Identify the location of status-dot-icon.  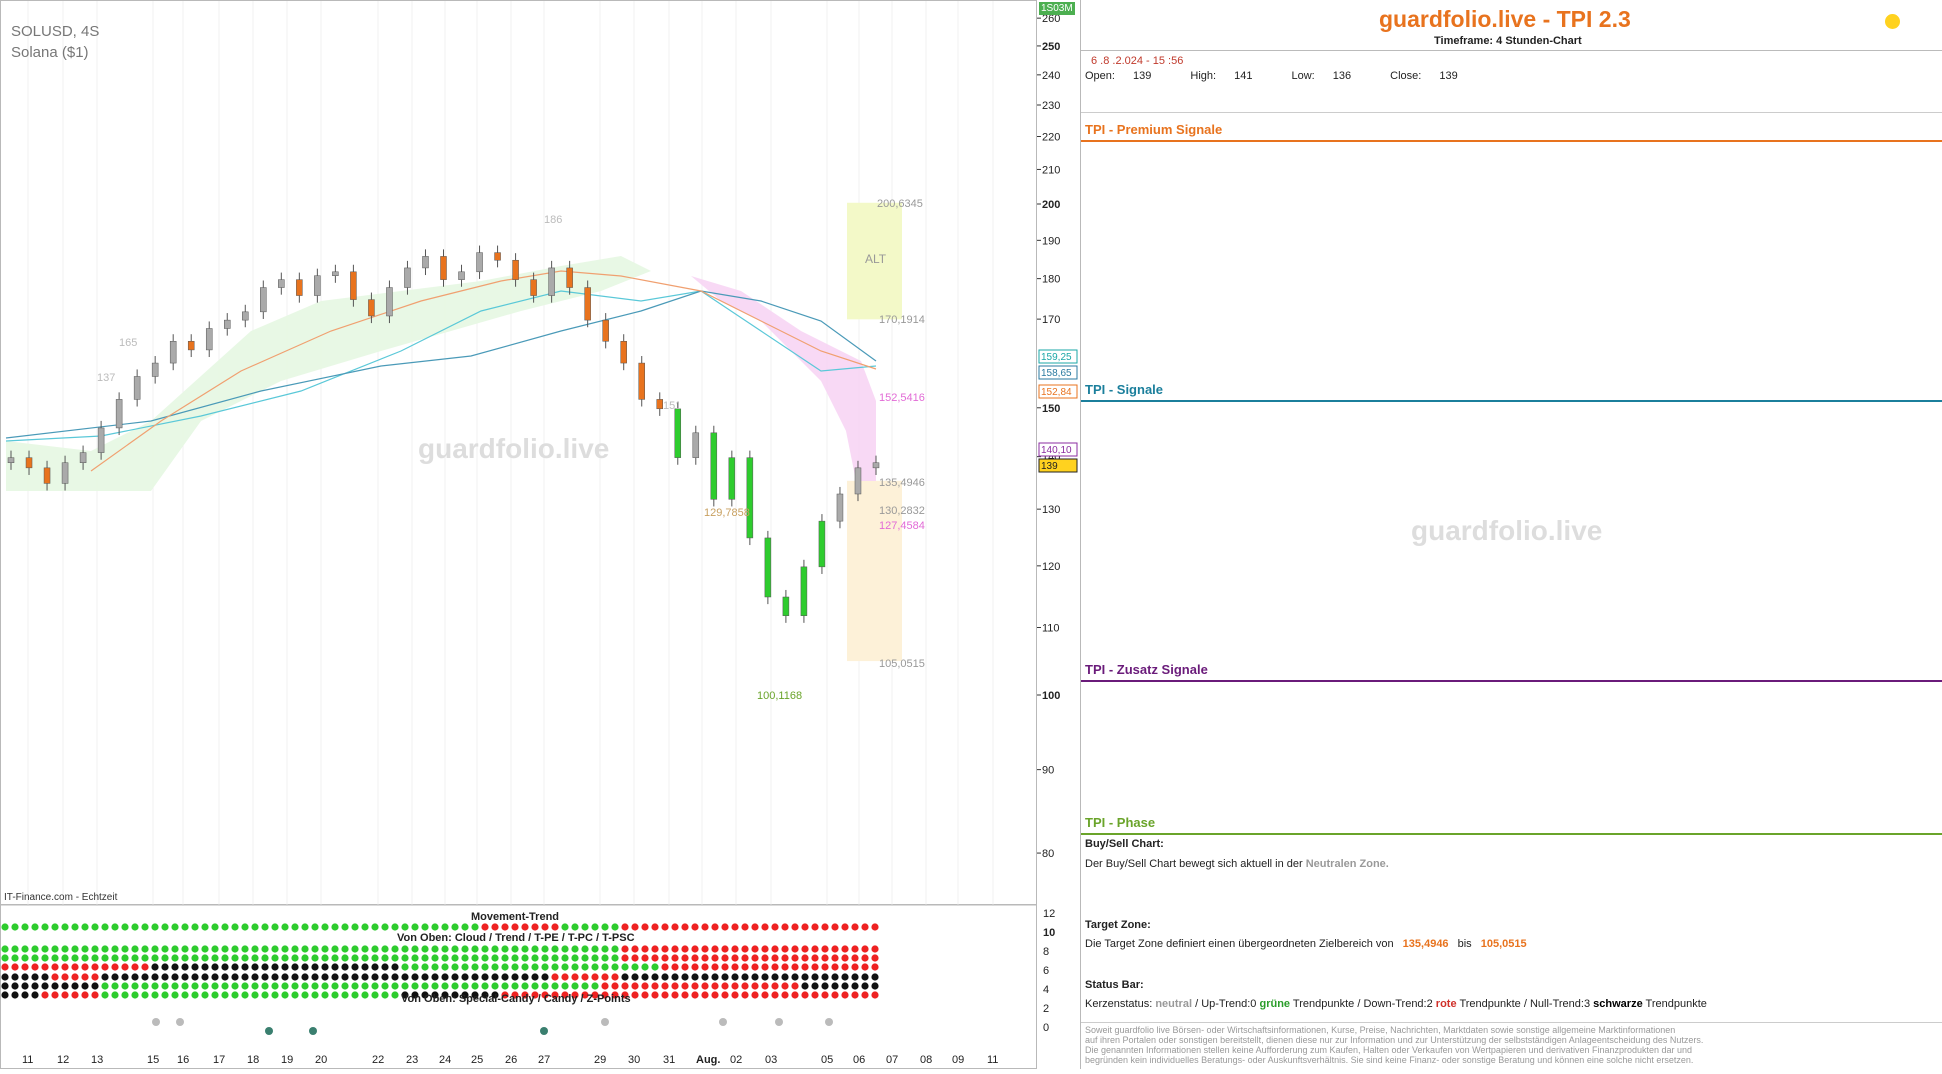
(1892, 21).